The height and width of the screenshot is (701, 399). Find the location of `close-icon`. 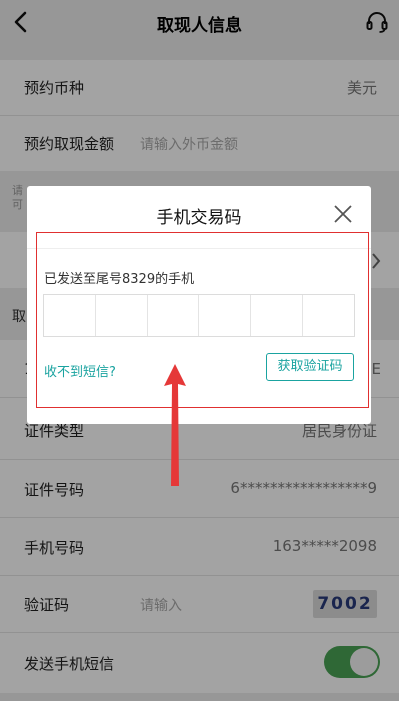

close-icon is located at coordinates (343, 214).